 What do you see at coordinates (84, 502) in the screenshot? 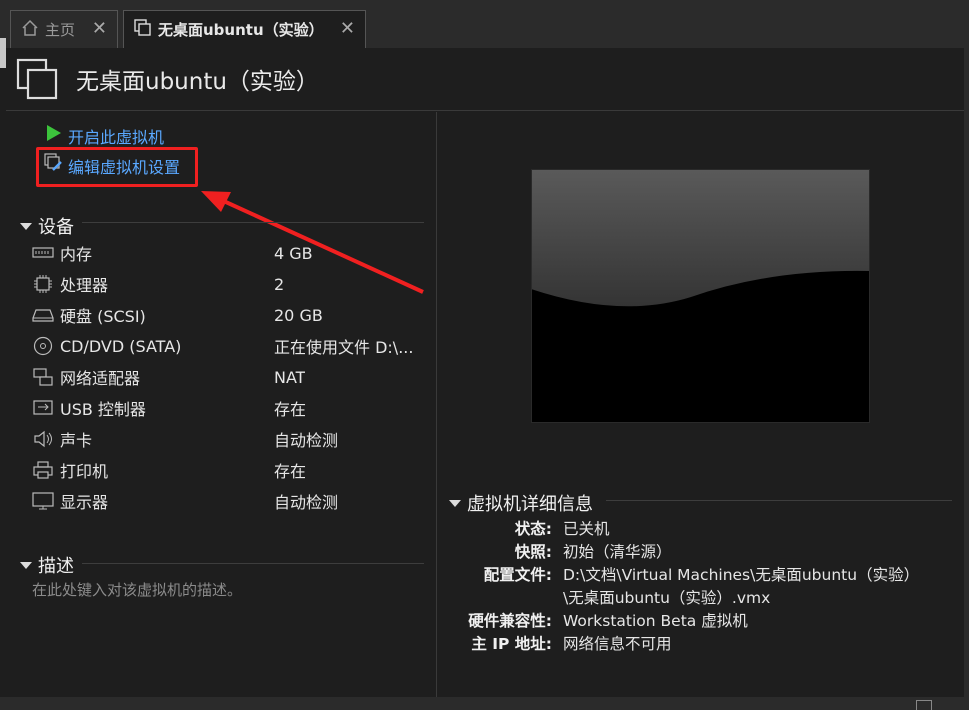
I see `device-name: 显示器` at bounding box center [84, 502].